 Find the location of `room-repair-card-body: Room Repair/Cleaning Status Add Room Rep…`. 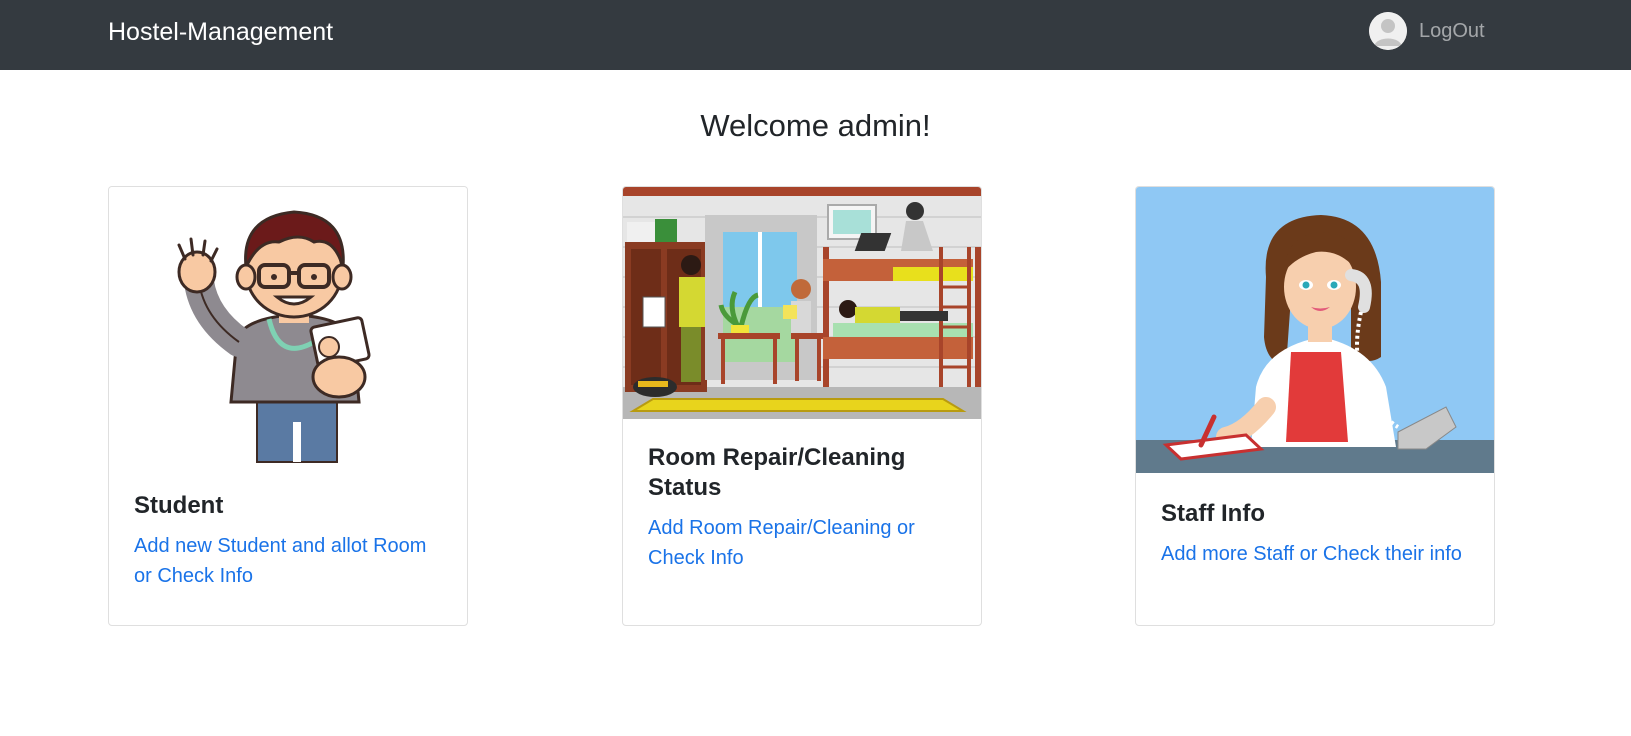

room-repair-card-body: Room Repair/Cleaning Status Add Room Rep… is located at coordinates (802, 508).